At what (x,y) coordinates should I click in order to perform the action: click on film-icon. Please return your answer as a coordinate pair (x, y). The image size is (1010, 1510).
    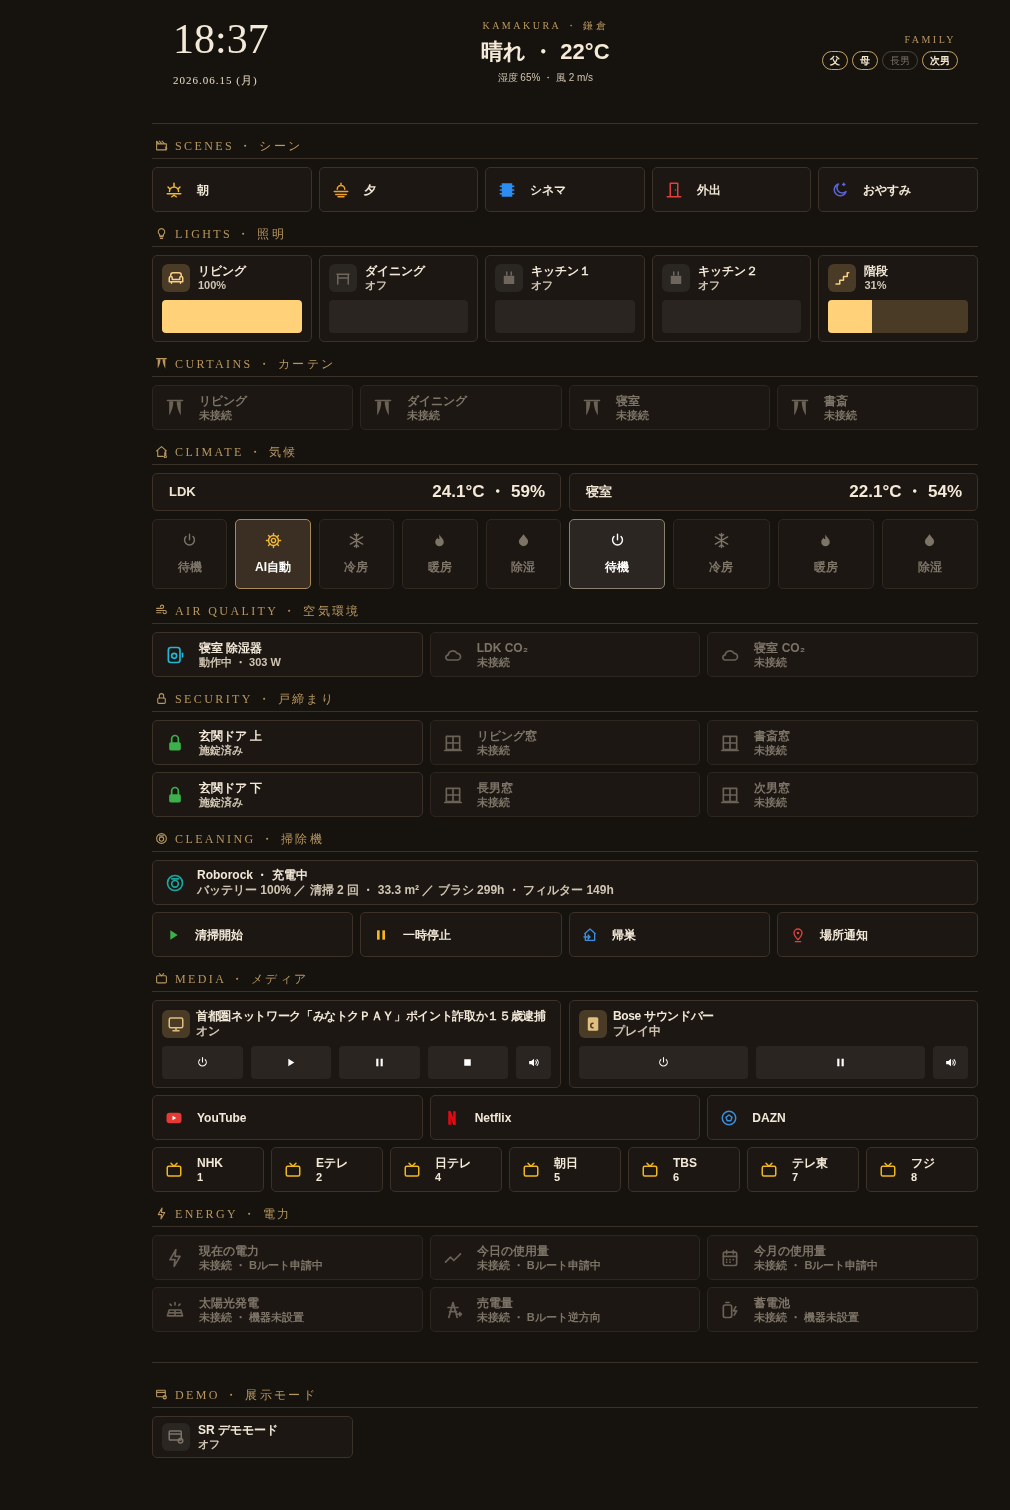
    Looking at the image, I should click on (507, 189).